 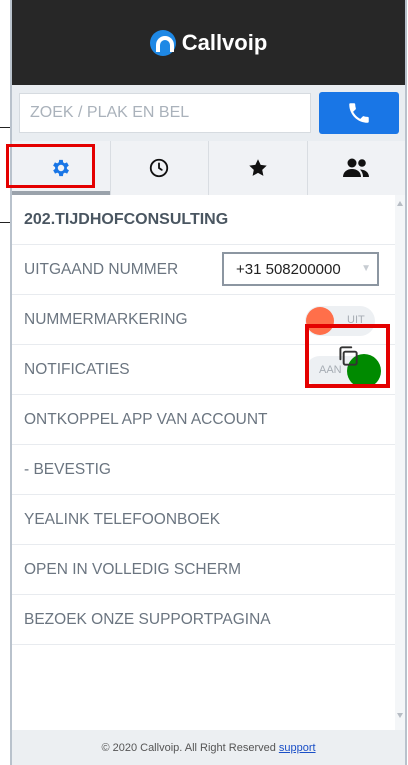 I want to click on tab-contacts, so click(x=357, y=168).